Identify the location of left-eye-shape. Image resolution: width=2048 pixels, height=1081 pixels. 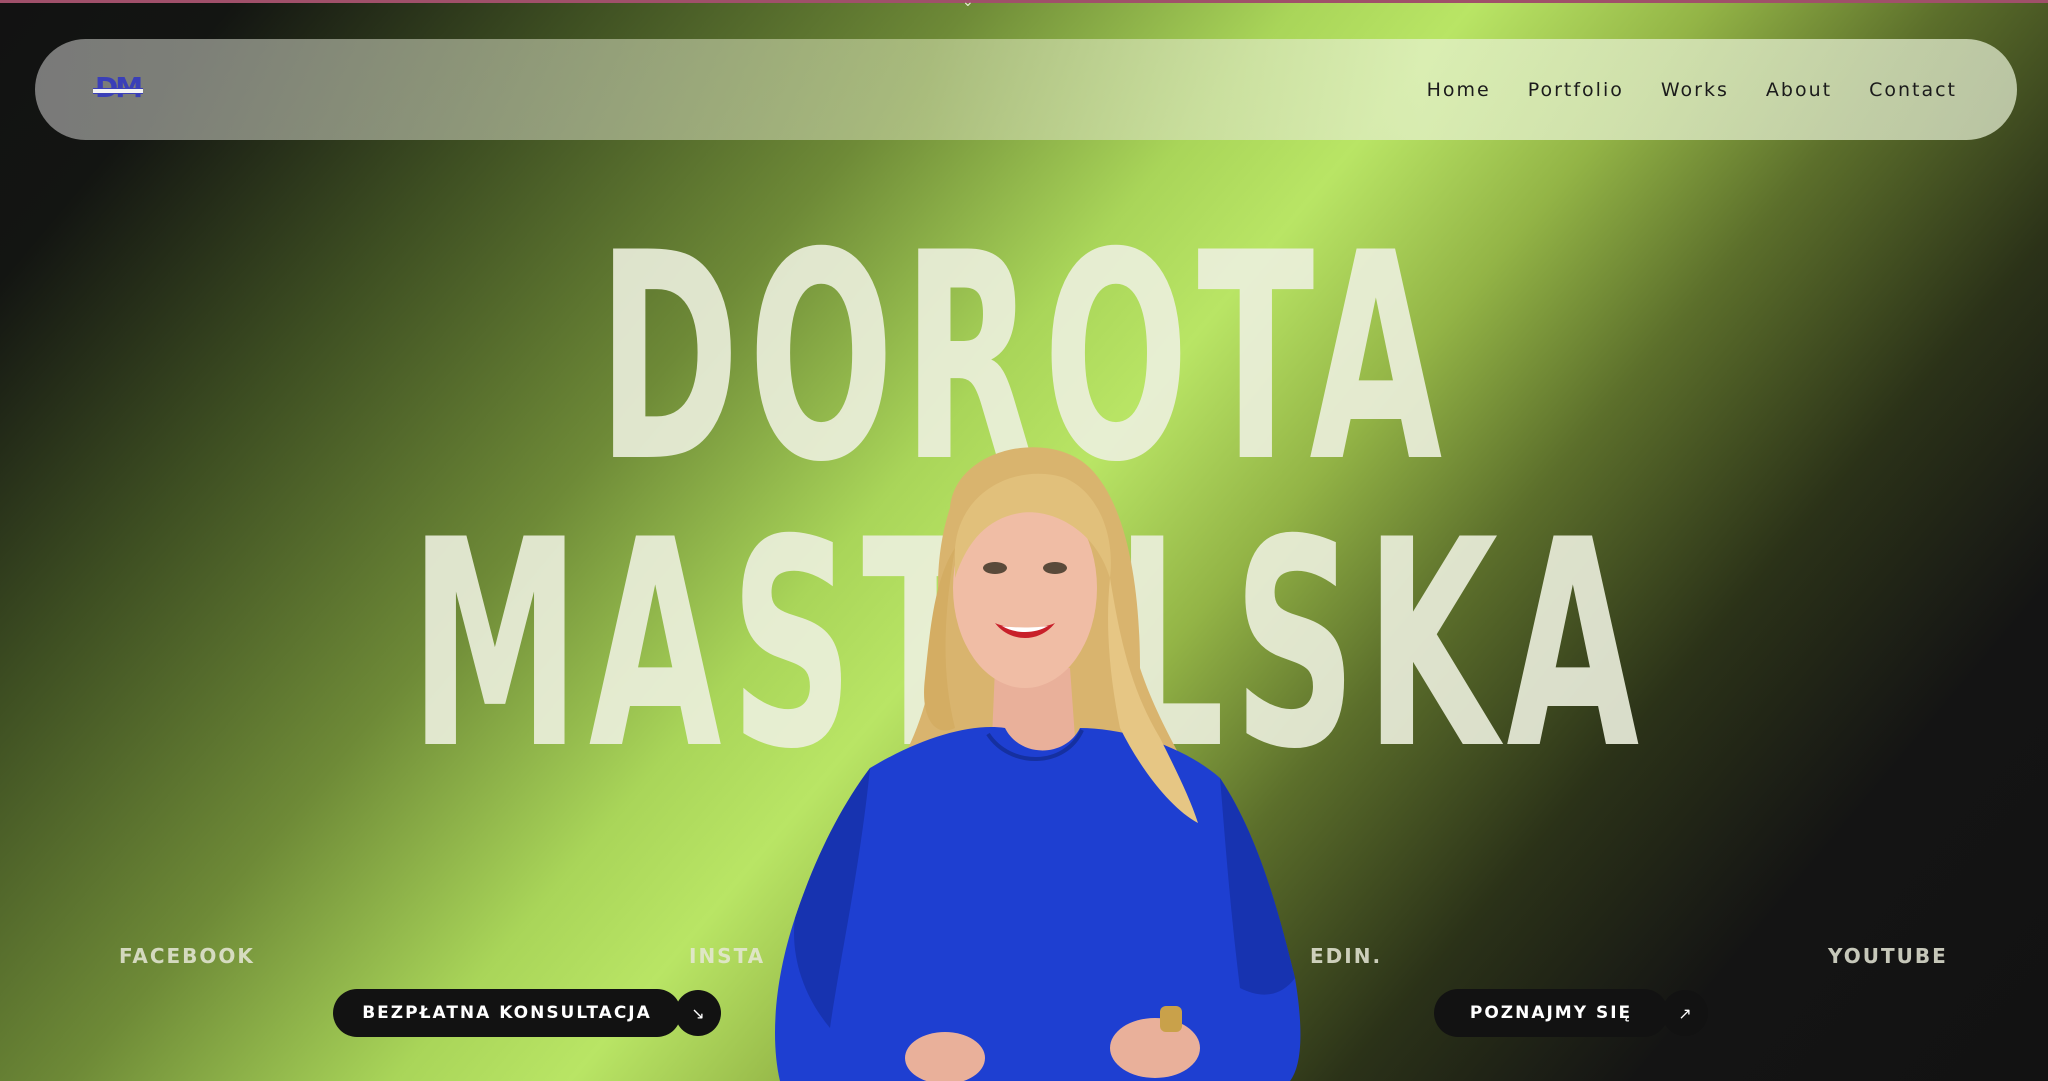
(995, 568).